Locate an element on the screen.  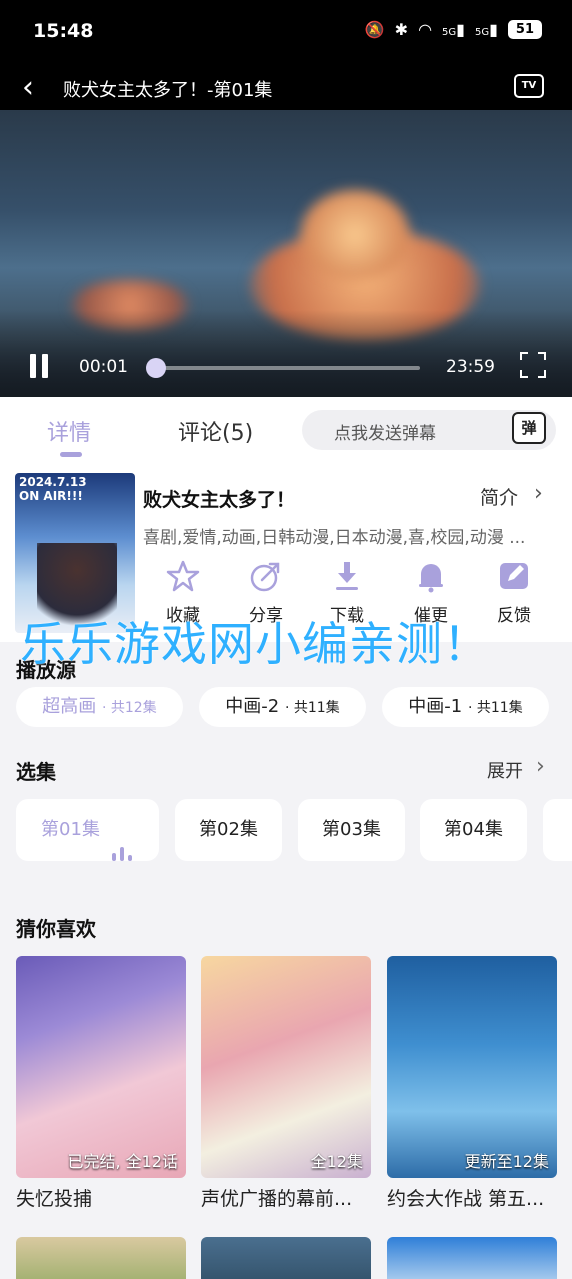
episode-item: 第02集 is located at coordinates (228, 830).